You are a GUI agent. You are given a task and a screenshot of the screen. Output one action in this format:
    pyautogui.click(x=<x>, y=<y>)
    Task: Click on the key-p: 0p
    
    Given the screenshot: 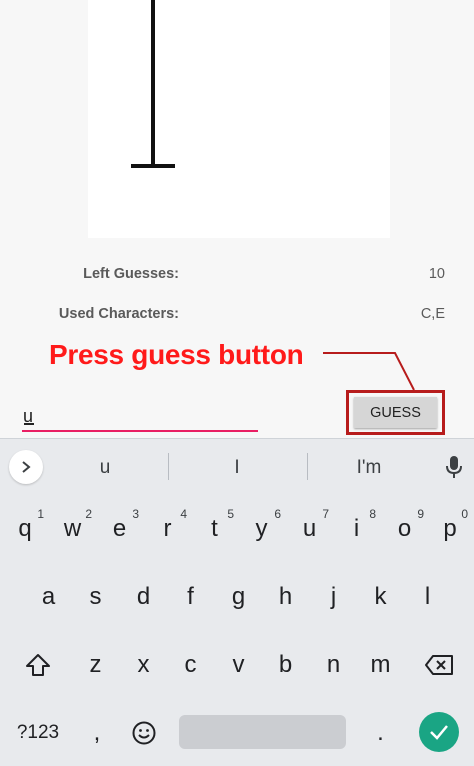 What is the action you would take?
    pyautogui.click(x=450, y=529)
    